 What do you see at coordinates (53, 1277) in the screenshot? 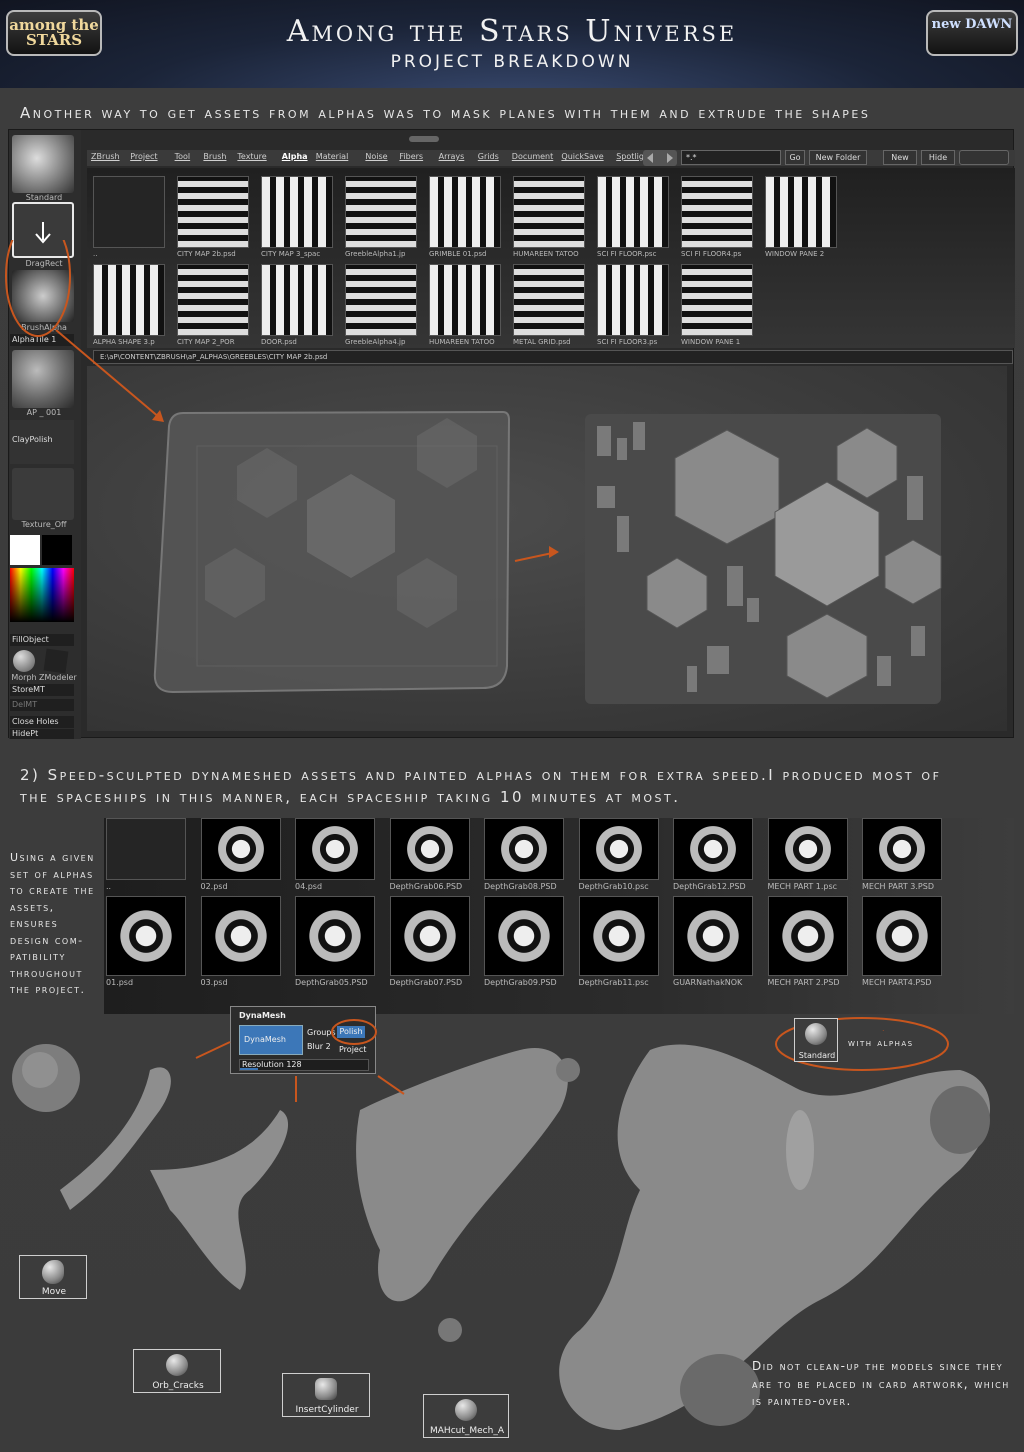
I see `brush-move: Move` at bounding box center [53, 1277].